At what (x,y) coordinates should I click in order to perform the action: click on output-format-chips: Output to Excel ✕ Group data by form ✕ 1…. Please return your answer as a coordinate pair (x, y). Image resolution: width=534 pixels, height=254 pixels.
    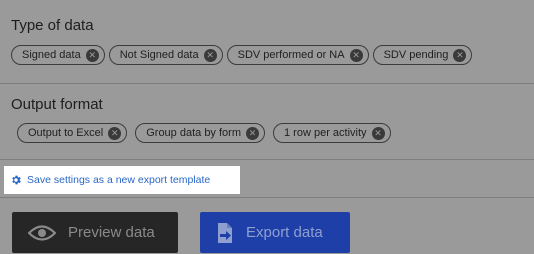
    Looking at the image, I should click on (204, 133).